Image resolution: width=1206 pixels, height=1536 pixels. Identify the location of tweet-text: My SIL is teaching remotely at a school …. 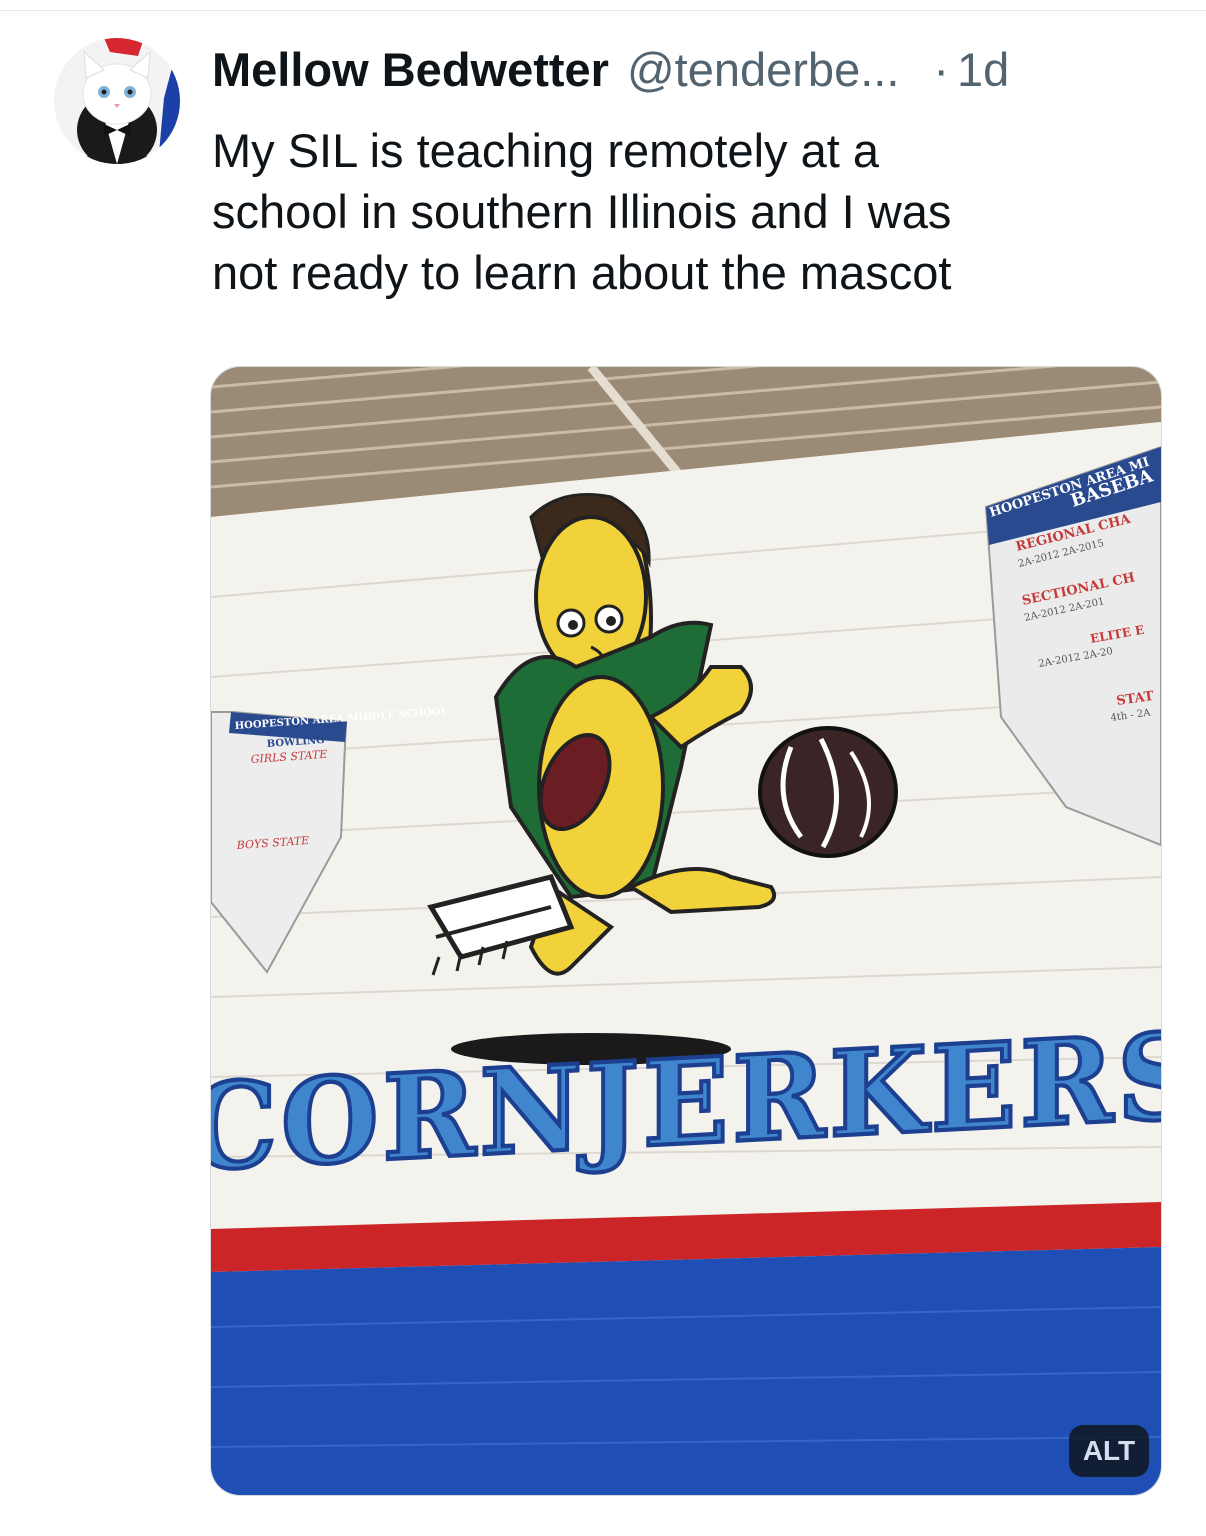
(582, 211).